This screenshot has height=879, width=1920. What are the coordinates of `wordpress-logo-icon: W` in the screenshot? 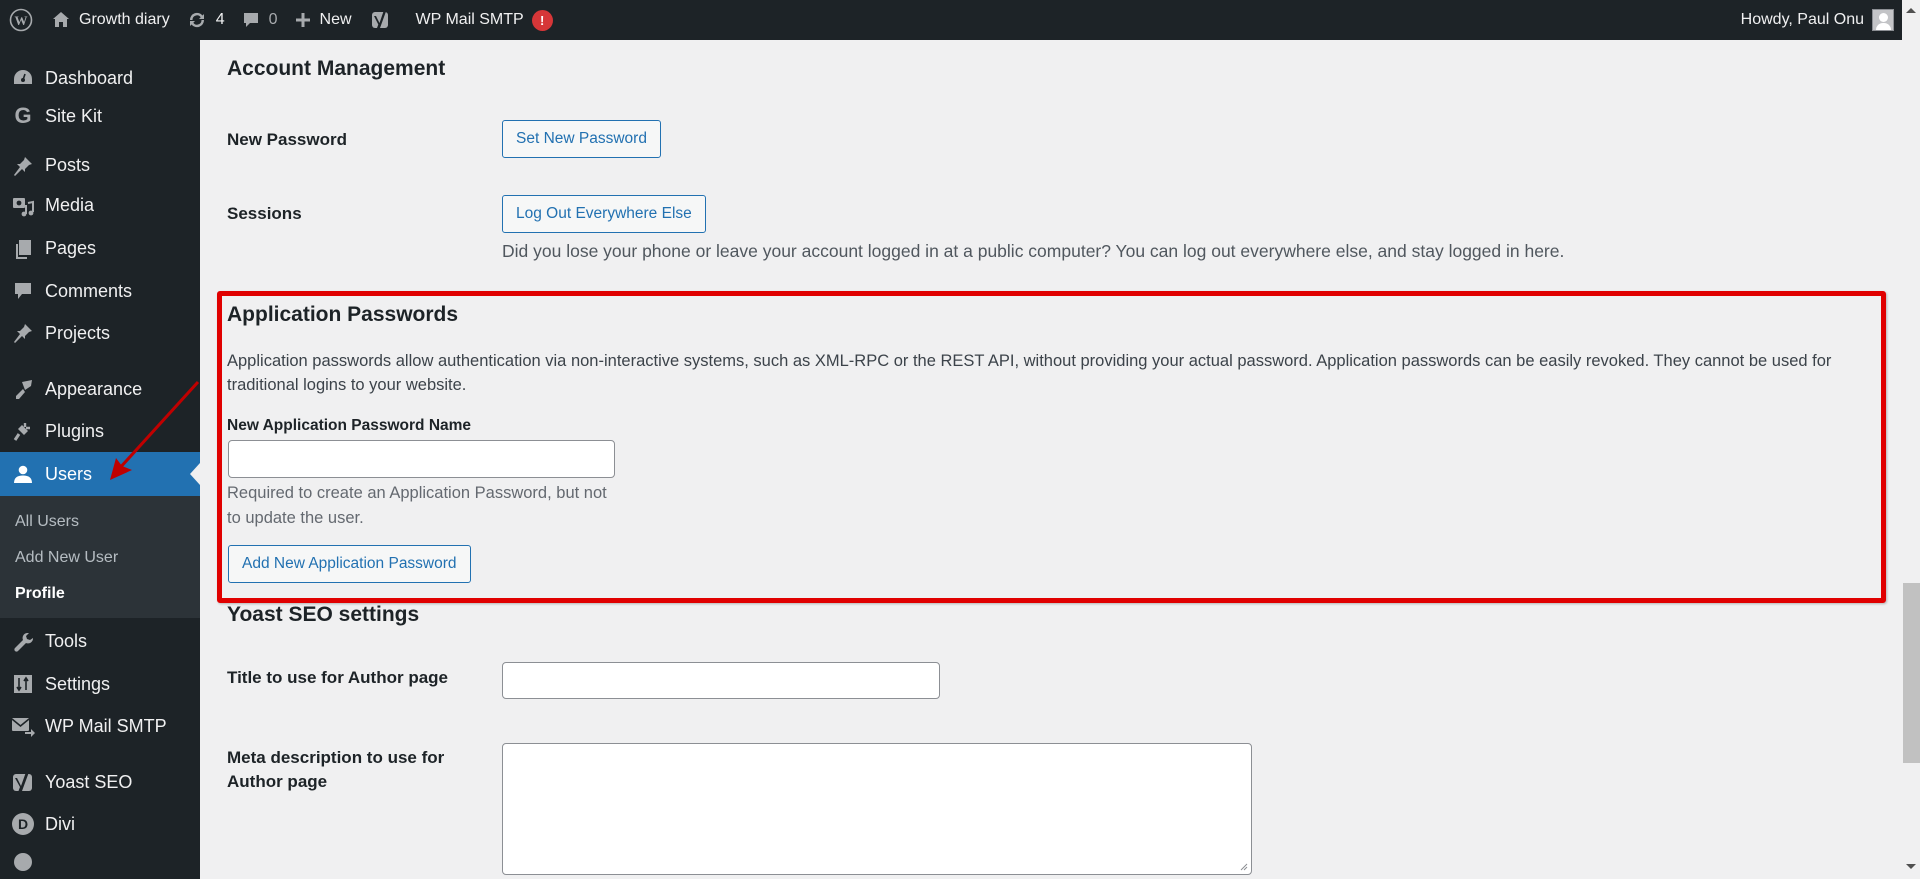 It's located at (21, 20).